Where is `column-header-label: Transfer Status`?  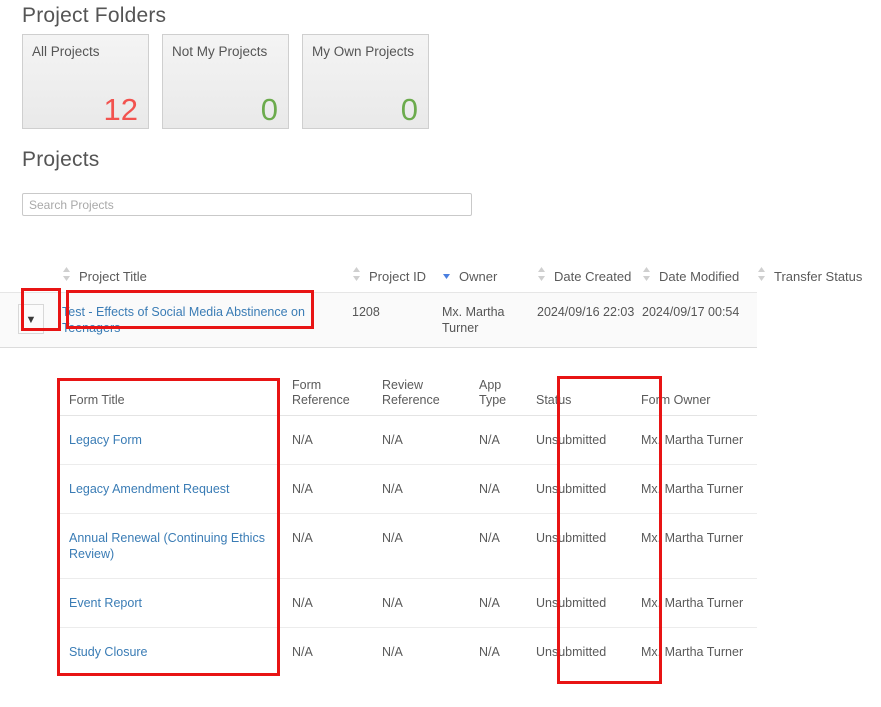
column-header-label: Transfer Status is located at coordinates (818, 276).